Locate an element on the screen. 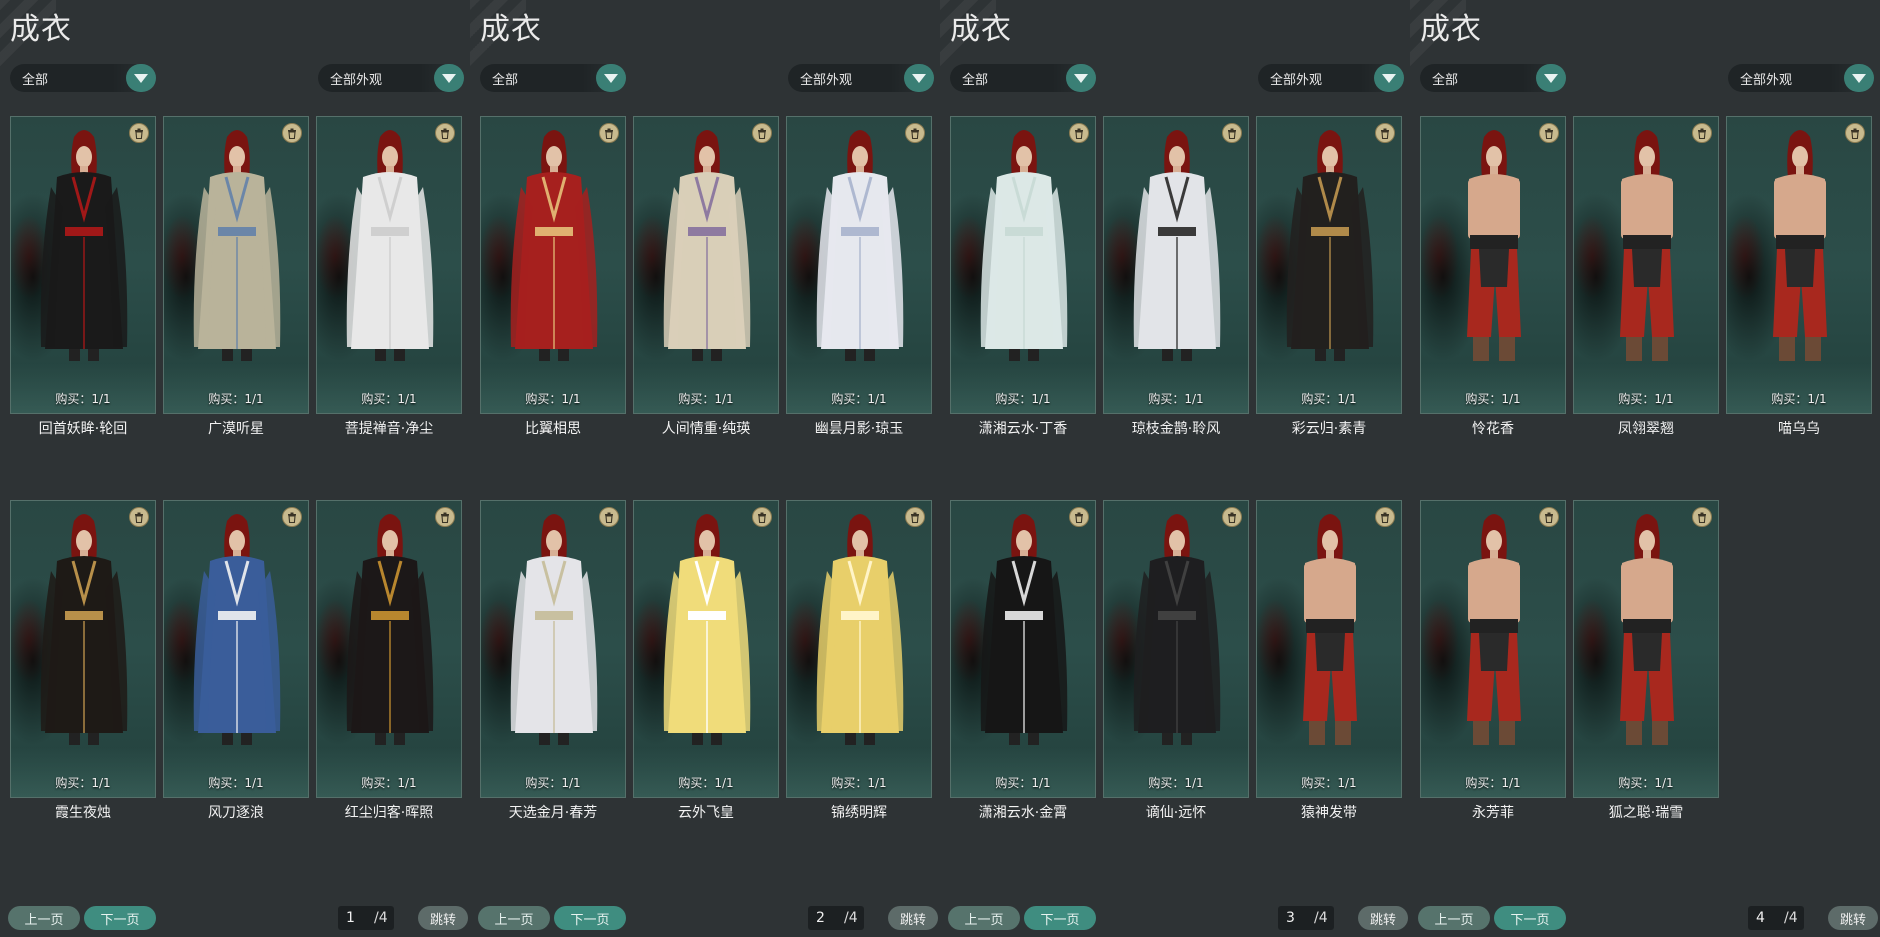 Image resolution: width=1880 pixels, height=937 pixels. dropdown-label: 全部 is located at coordinates (505, 80).